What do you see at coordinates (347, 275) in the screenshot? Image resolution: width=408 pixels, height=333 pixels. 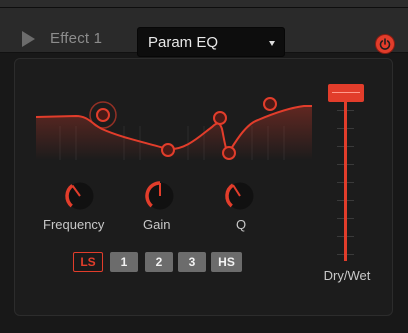 I see `dry-wet-label: Dry/Wet` at bounding box center [347, 275].